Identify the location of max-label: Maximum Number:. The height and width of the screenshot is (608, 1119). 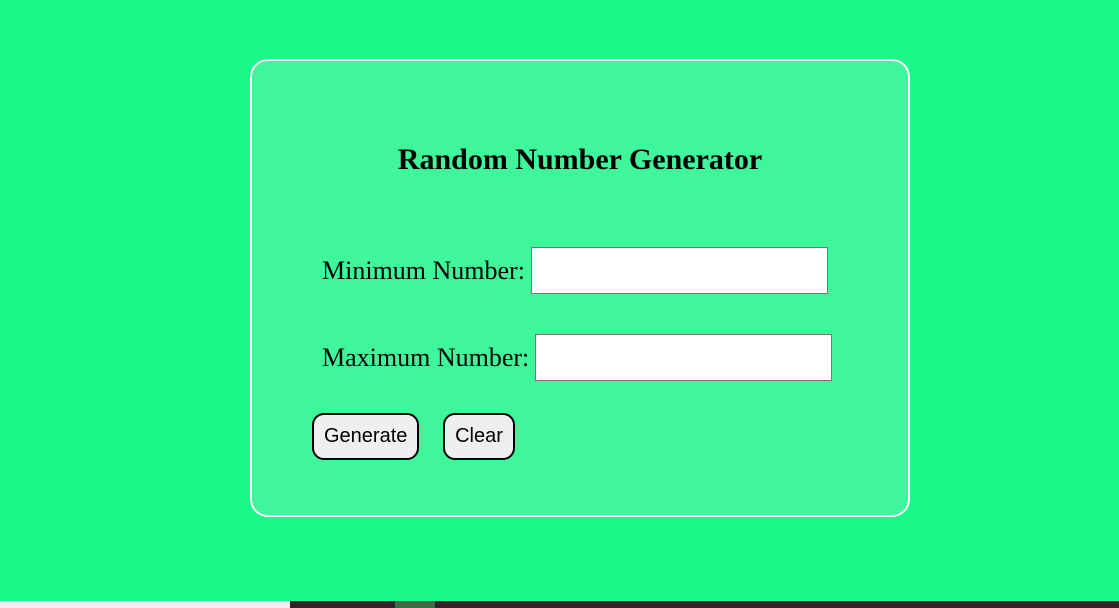
(426, 357).